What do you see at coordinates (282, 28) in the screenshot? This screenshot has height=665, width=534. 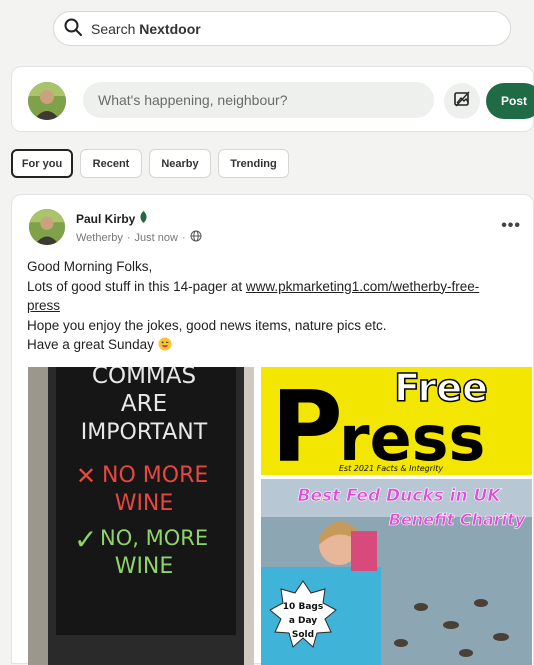 I see `search-bar: Search Nextdoor` at bounding box center [282, 28].